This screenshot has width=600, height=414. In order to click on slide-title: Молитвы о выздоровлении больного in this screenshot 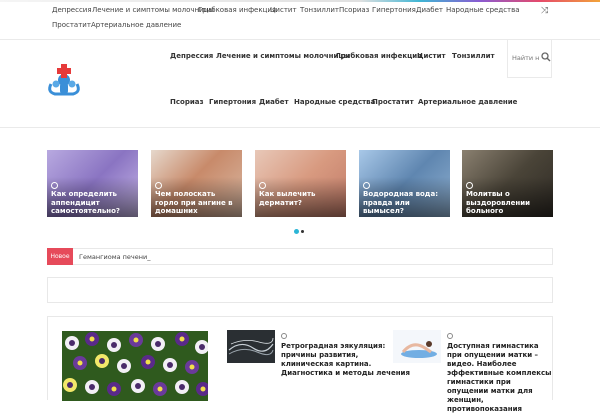, I will do `click(508, 203)`.